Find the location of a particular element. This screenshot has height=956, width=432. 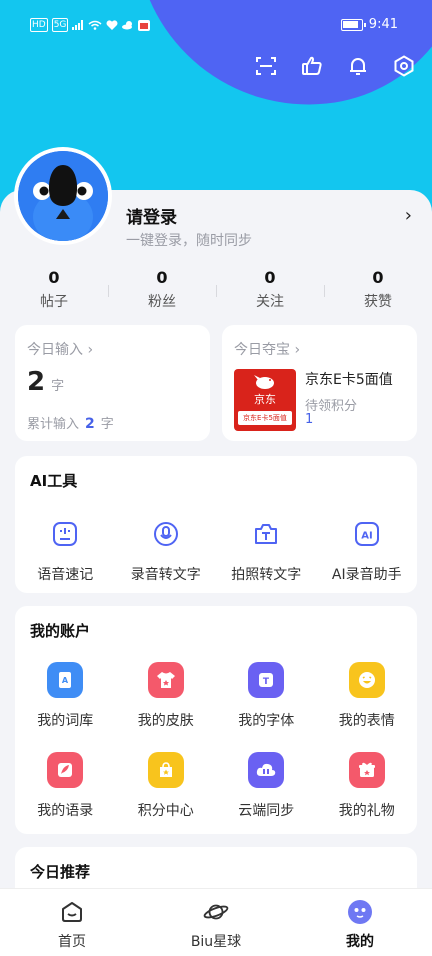

stat-following: 0 关注 is located at coordinates (270, 293).